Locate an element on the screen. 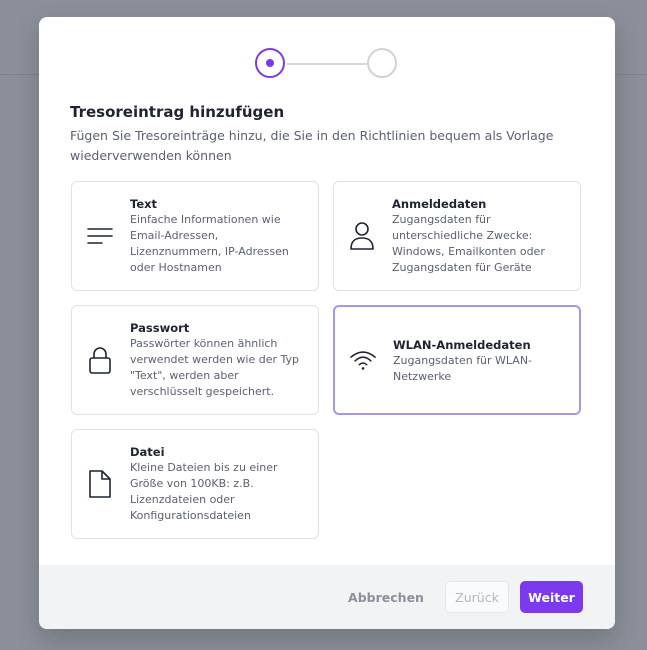 The width and height of the screenshot is (647, 650). card-description: Zugangsdaten für WLAN-Netzwerke is located at coordinates (463, 368).